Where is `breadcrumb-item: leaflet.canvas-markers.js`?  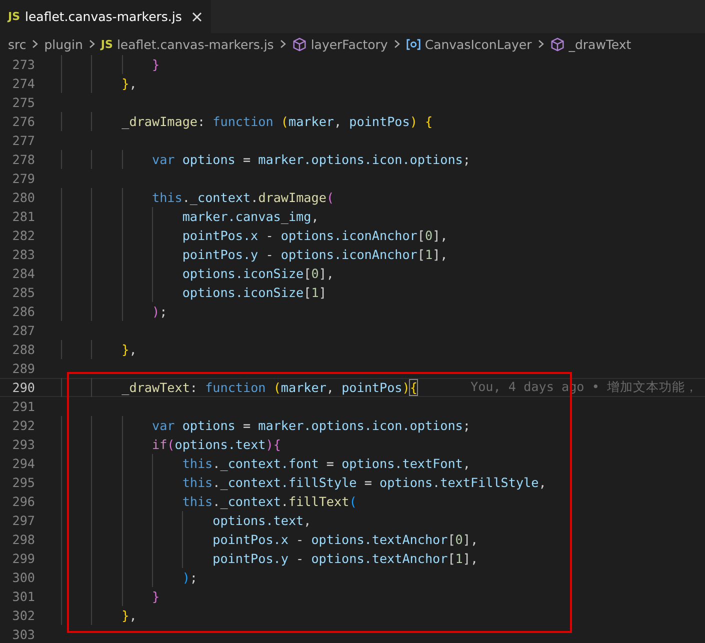 breadcrumb-item: leaflet.canvas-markers.js is located at coordinates (195, 44).